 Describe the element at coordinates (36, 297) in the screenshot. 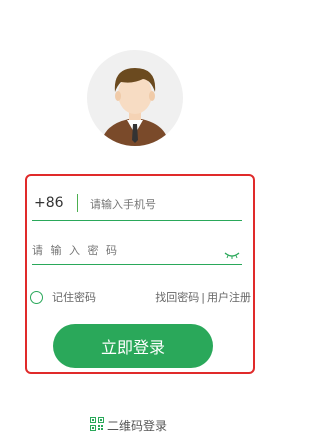

I see `radio-unchecked-icon` at that location.